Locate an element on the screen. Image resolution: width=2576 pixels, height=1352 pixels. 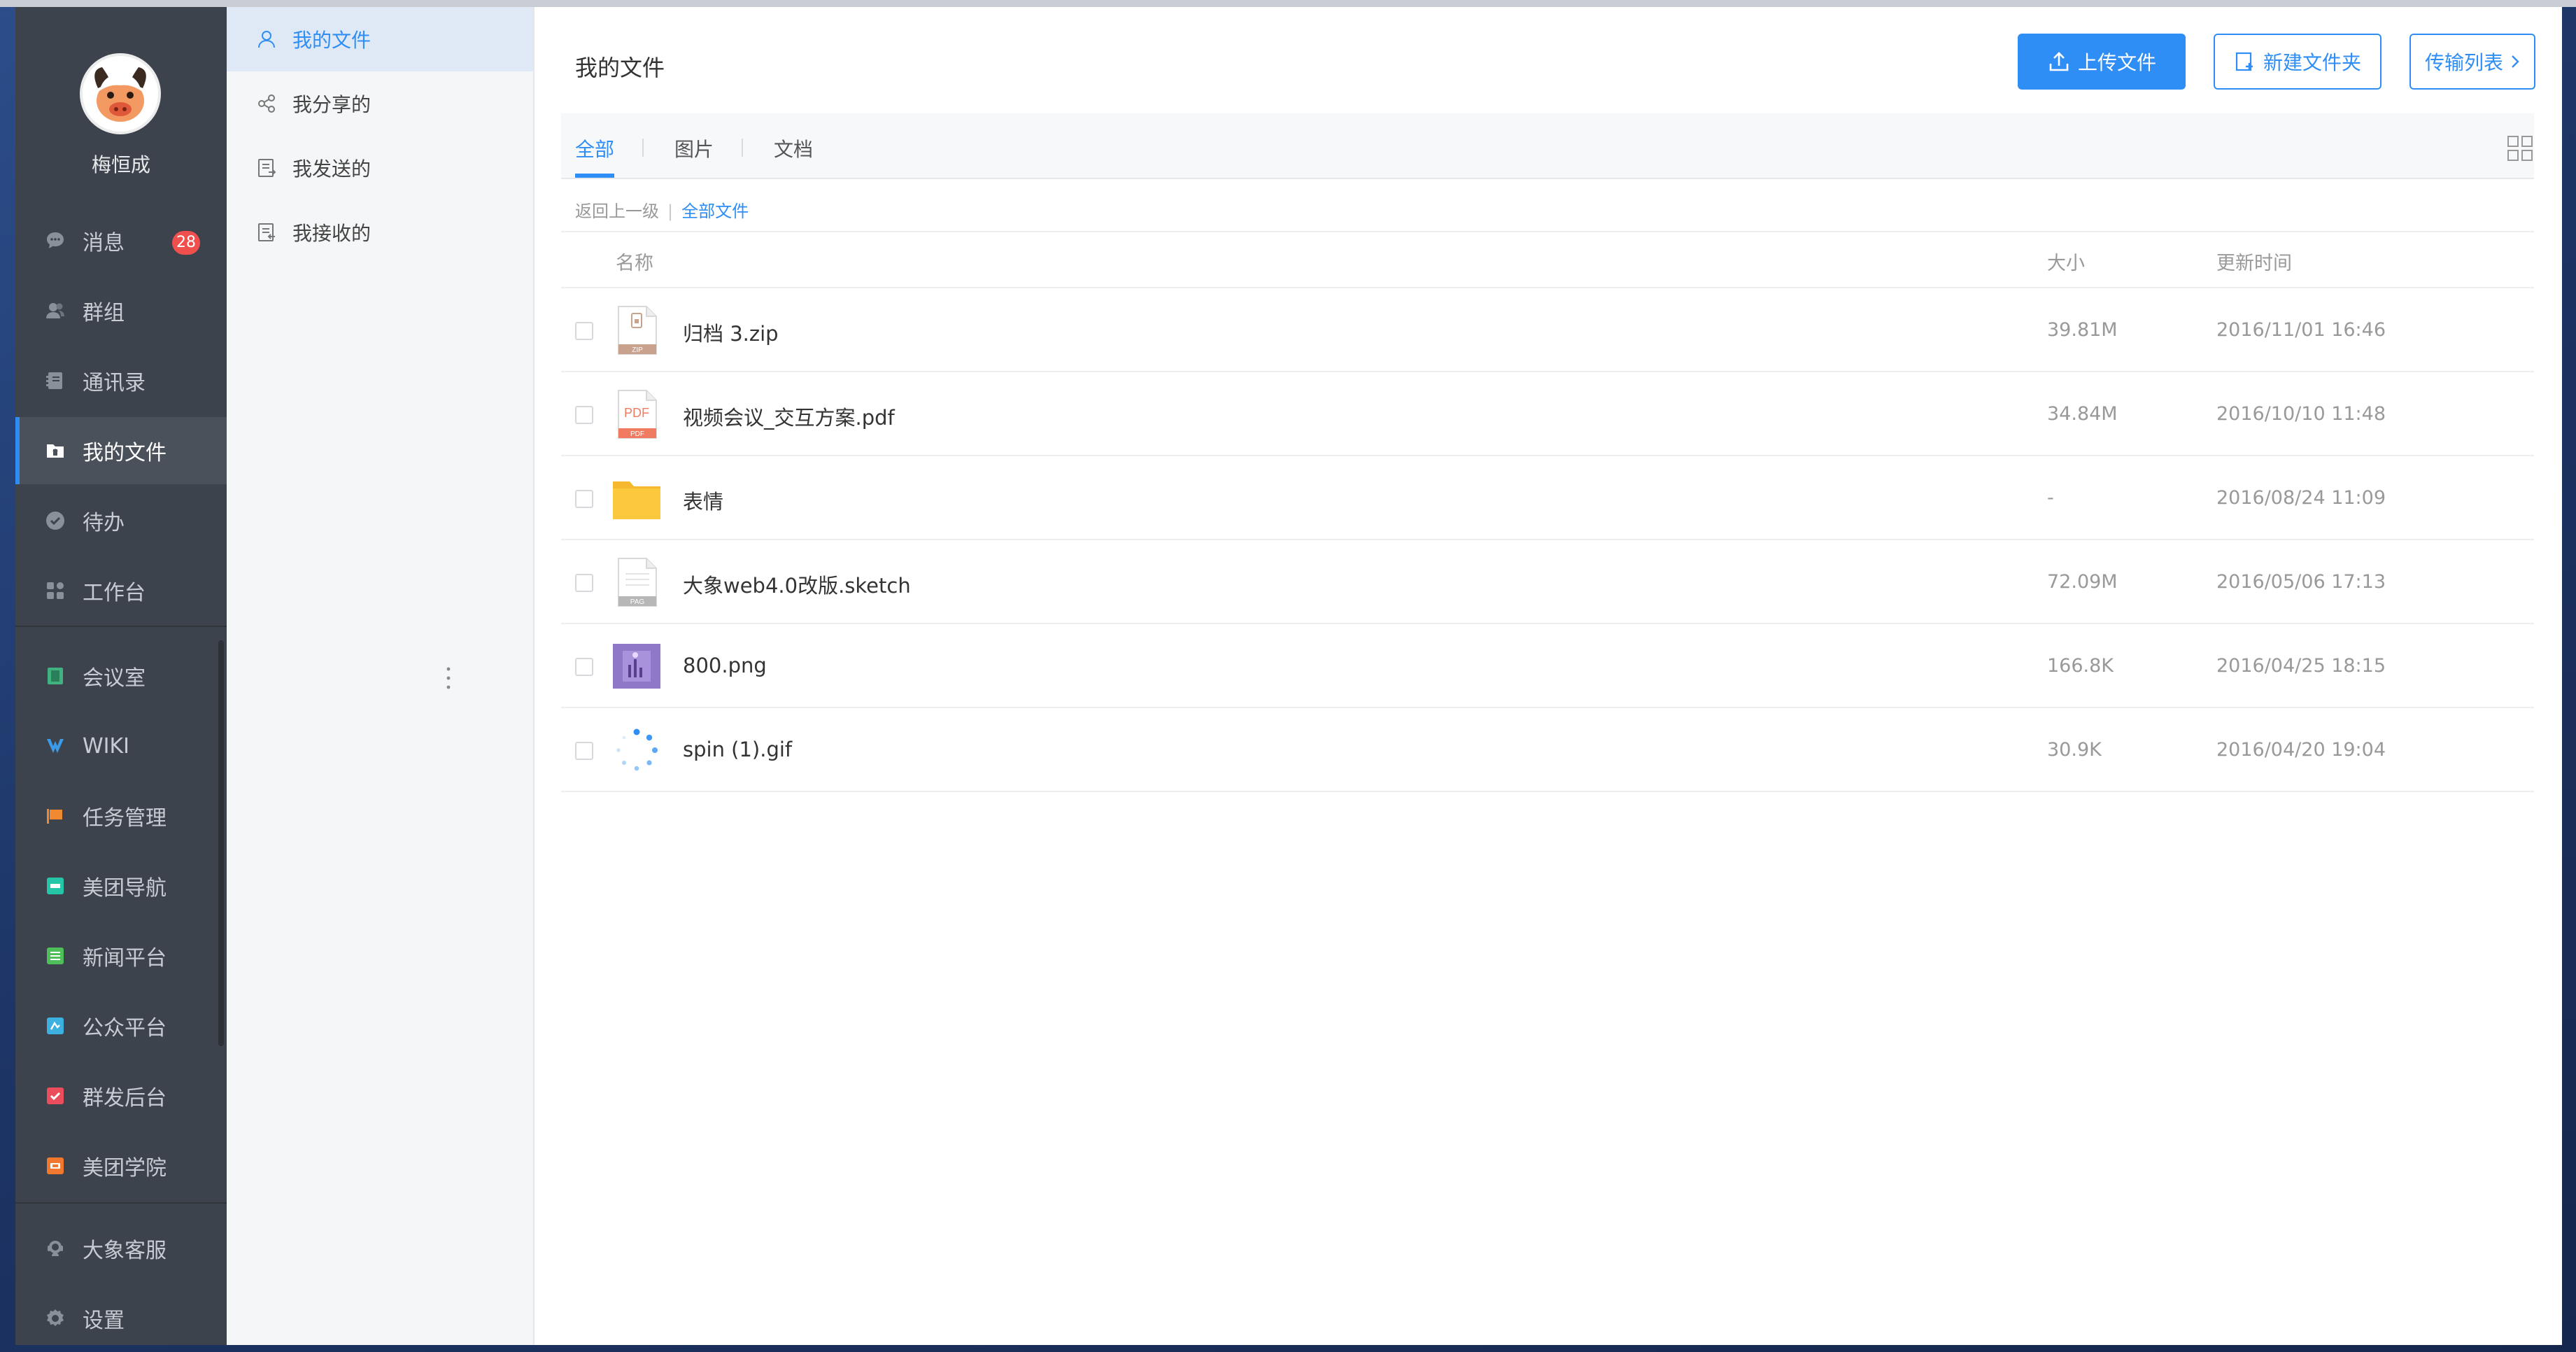
new-folder-button-label: 新建文件夹 is located at coordinates (2312, 62).